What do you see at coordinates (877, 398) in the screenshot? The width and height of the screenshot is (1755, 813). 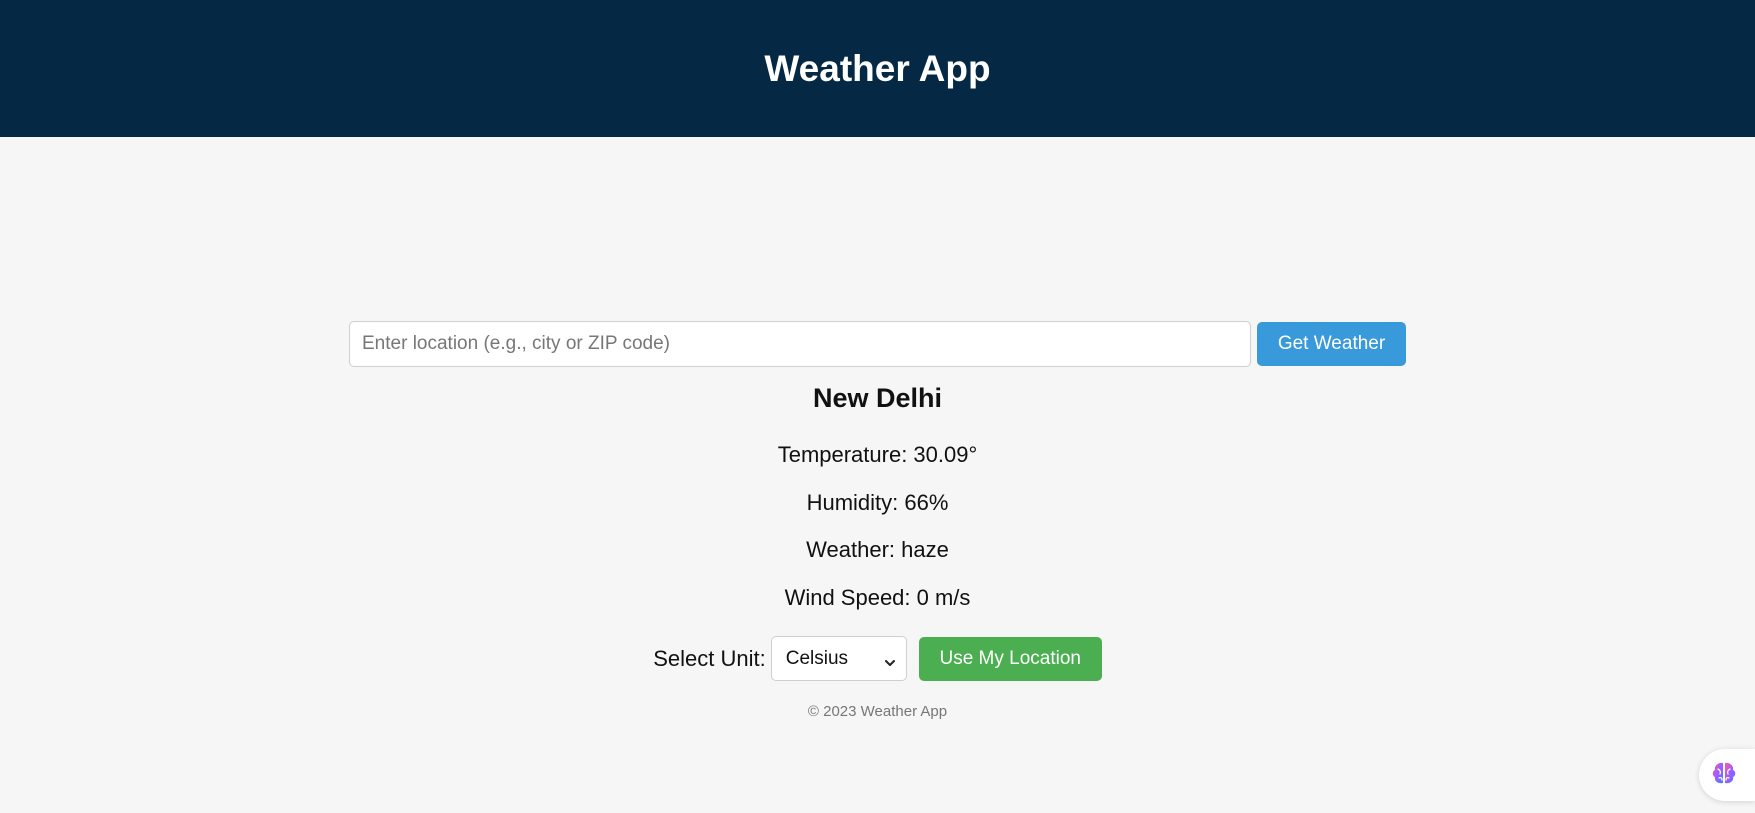 I see `city-name: New Delhi` at bounding box center [877, 398].